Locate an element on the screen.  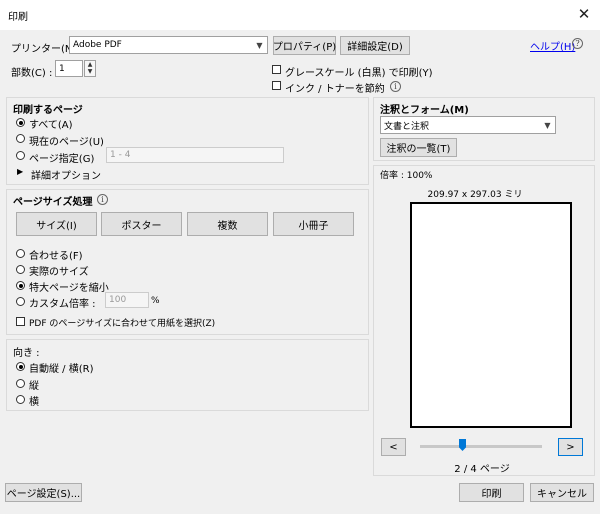
copies-spinner: ▲ ▼ is located at coordinates (90, 68).